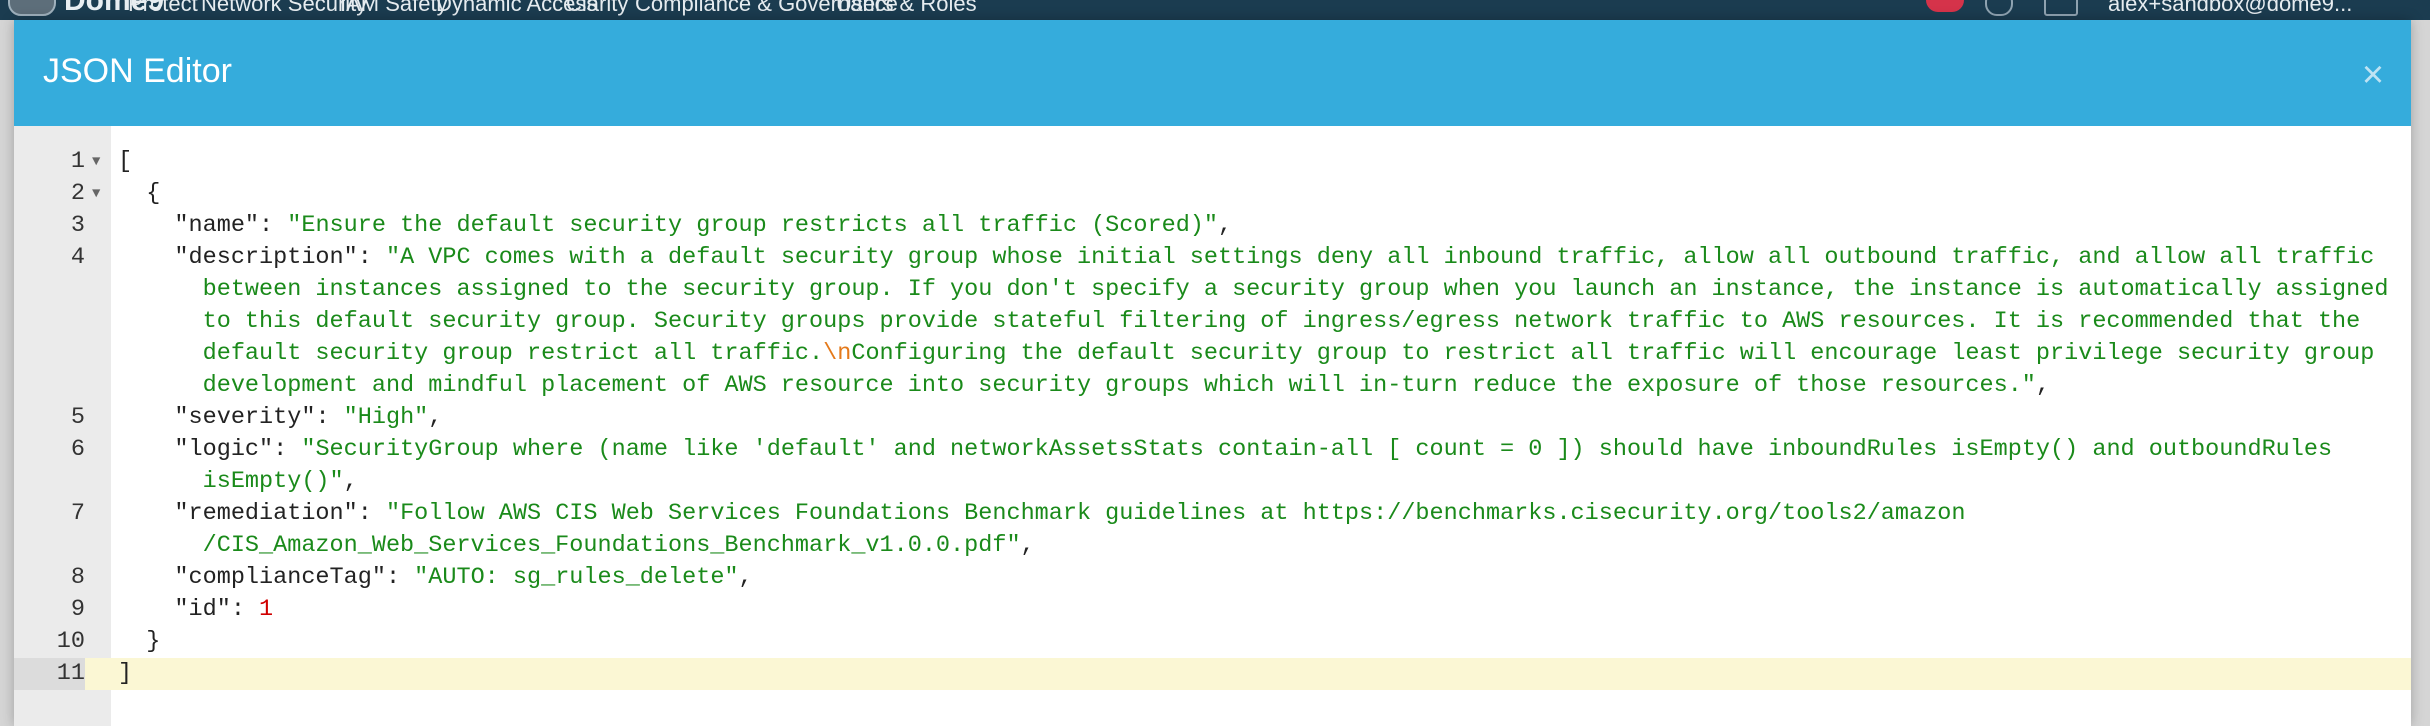  What do you see at coordinates (49, 642) in the screenshot?
I see `line-number: 10` at bounding box center [49, 642].